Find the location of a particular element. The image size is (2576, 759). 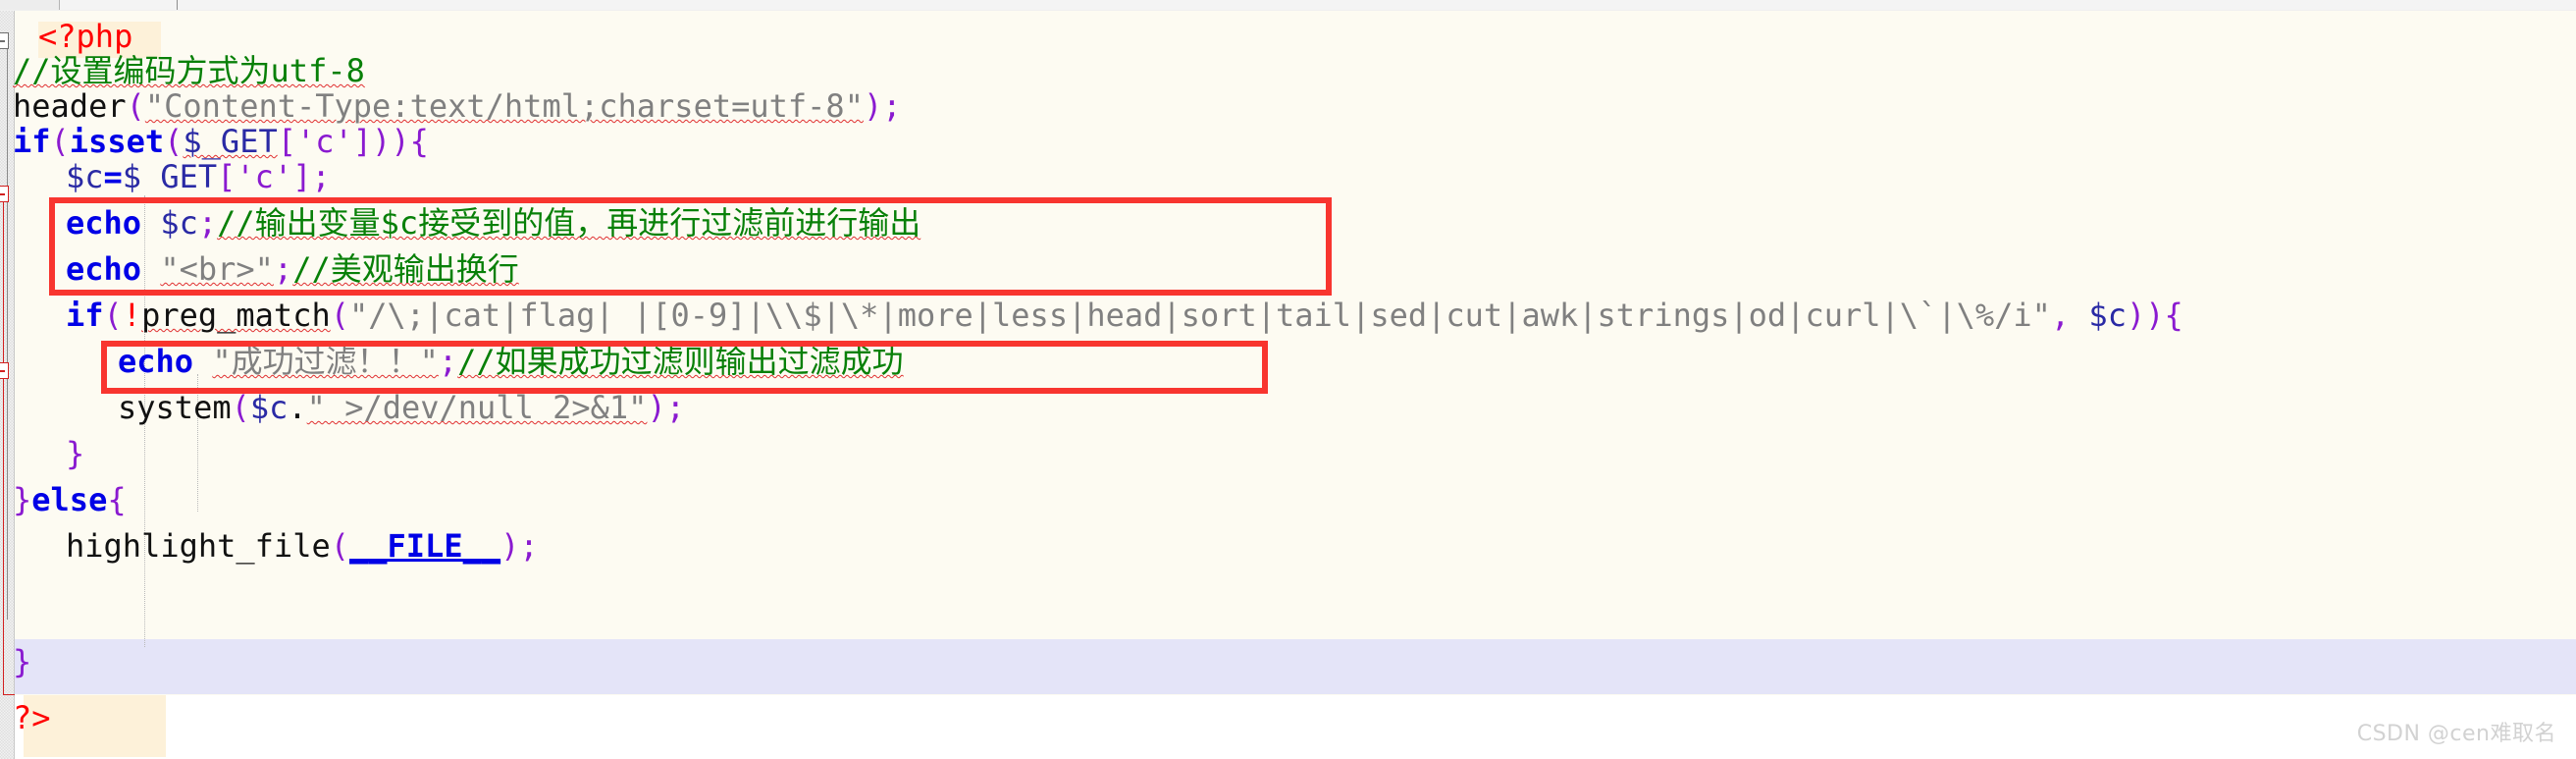

code-line-2: //设置编码方式为utf-8 is located at coordinates (189, 70).